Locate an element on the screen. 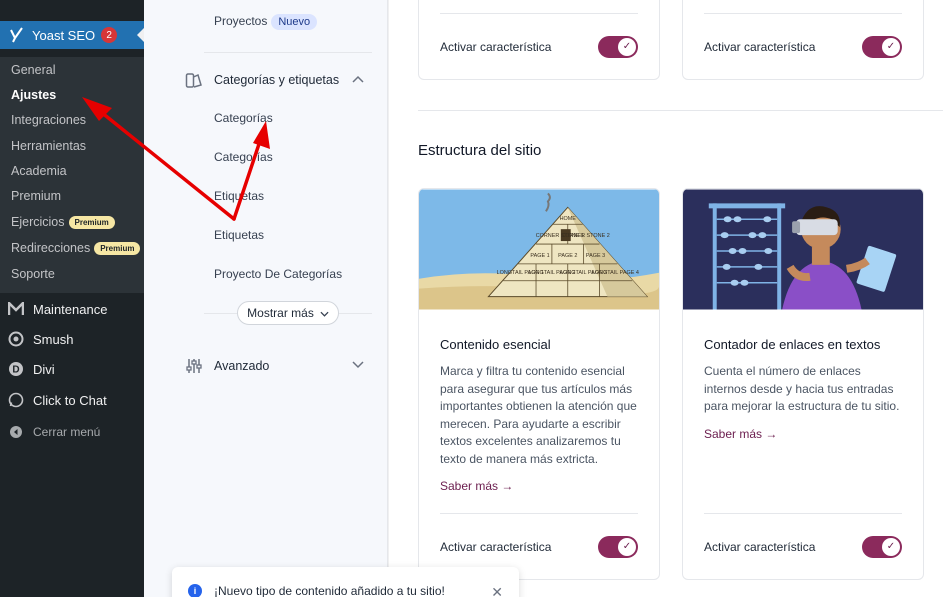 Image resolution: width=943 pixels, height=597 pixels. pyramid-label-home: HOME is located at coordinates (568, 219).